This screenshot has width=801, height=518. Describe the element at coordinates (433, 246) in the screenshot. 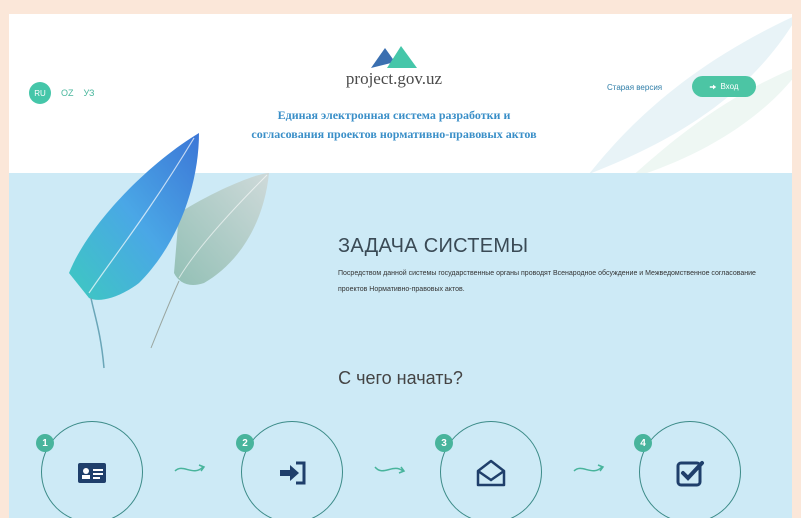

I see `about-title: ЗАДАЧА СИСТЕМЫ` at that location.